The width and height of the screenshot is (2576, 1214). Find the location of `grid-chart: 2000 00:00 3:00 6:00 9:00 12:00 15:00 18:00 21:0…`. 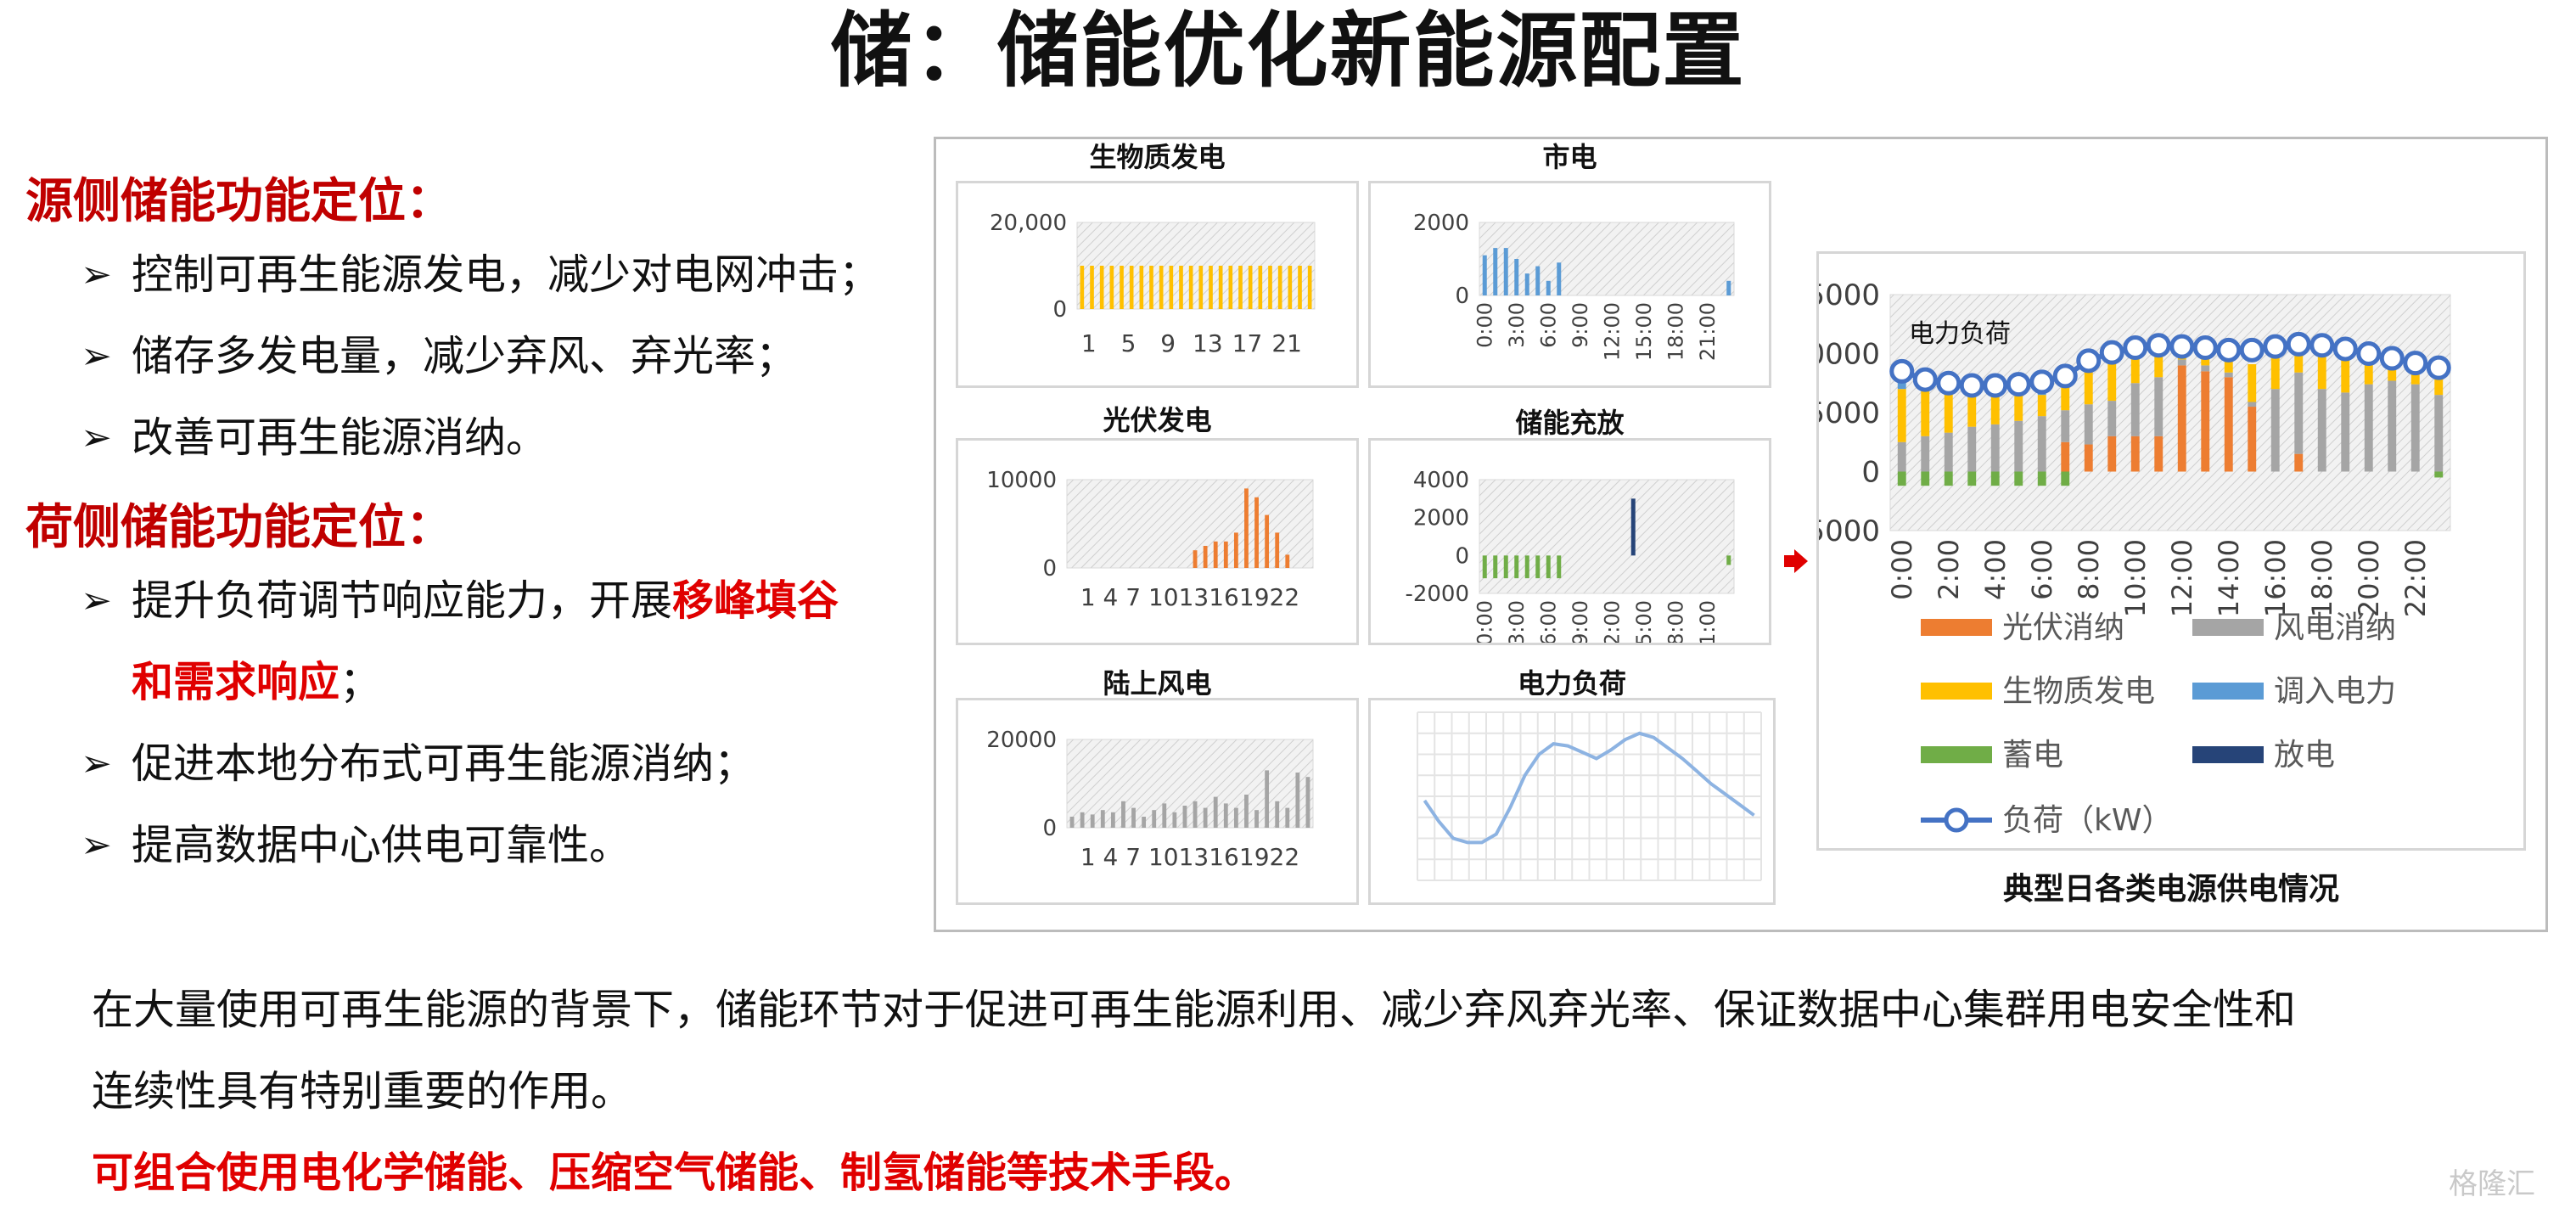

grid-chart: 2000 00:00 3:00 6:00 9:00 12:00 15:00 18:00 21:0… is located at coordinates (1574, 286).